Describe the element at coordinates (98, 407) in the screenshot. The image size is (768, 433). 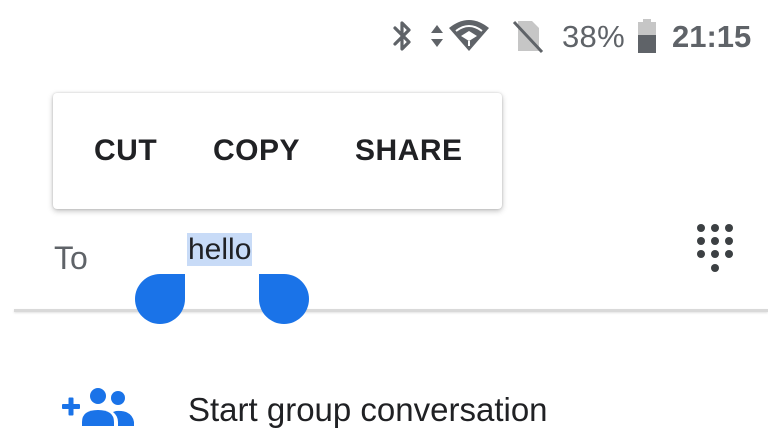
I see `add-group-icon` at that location.